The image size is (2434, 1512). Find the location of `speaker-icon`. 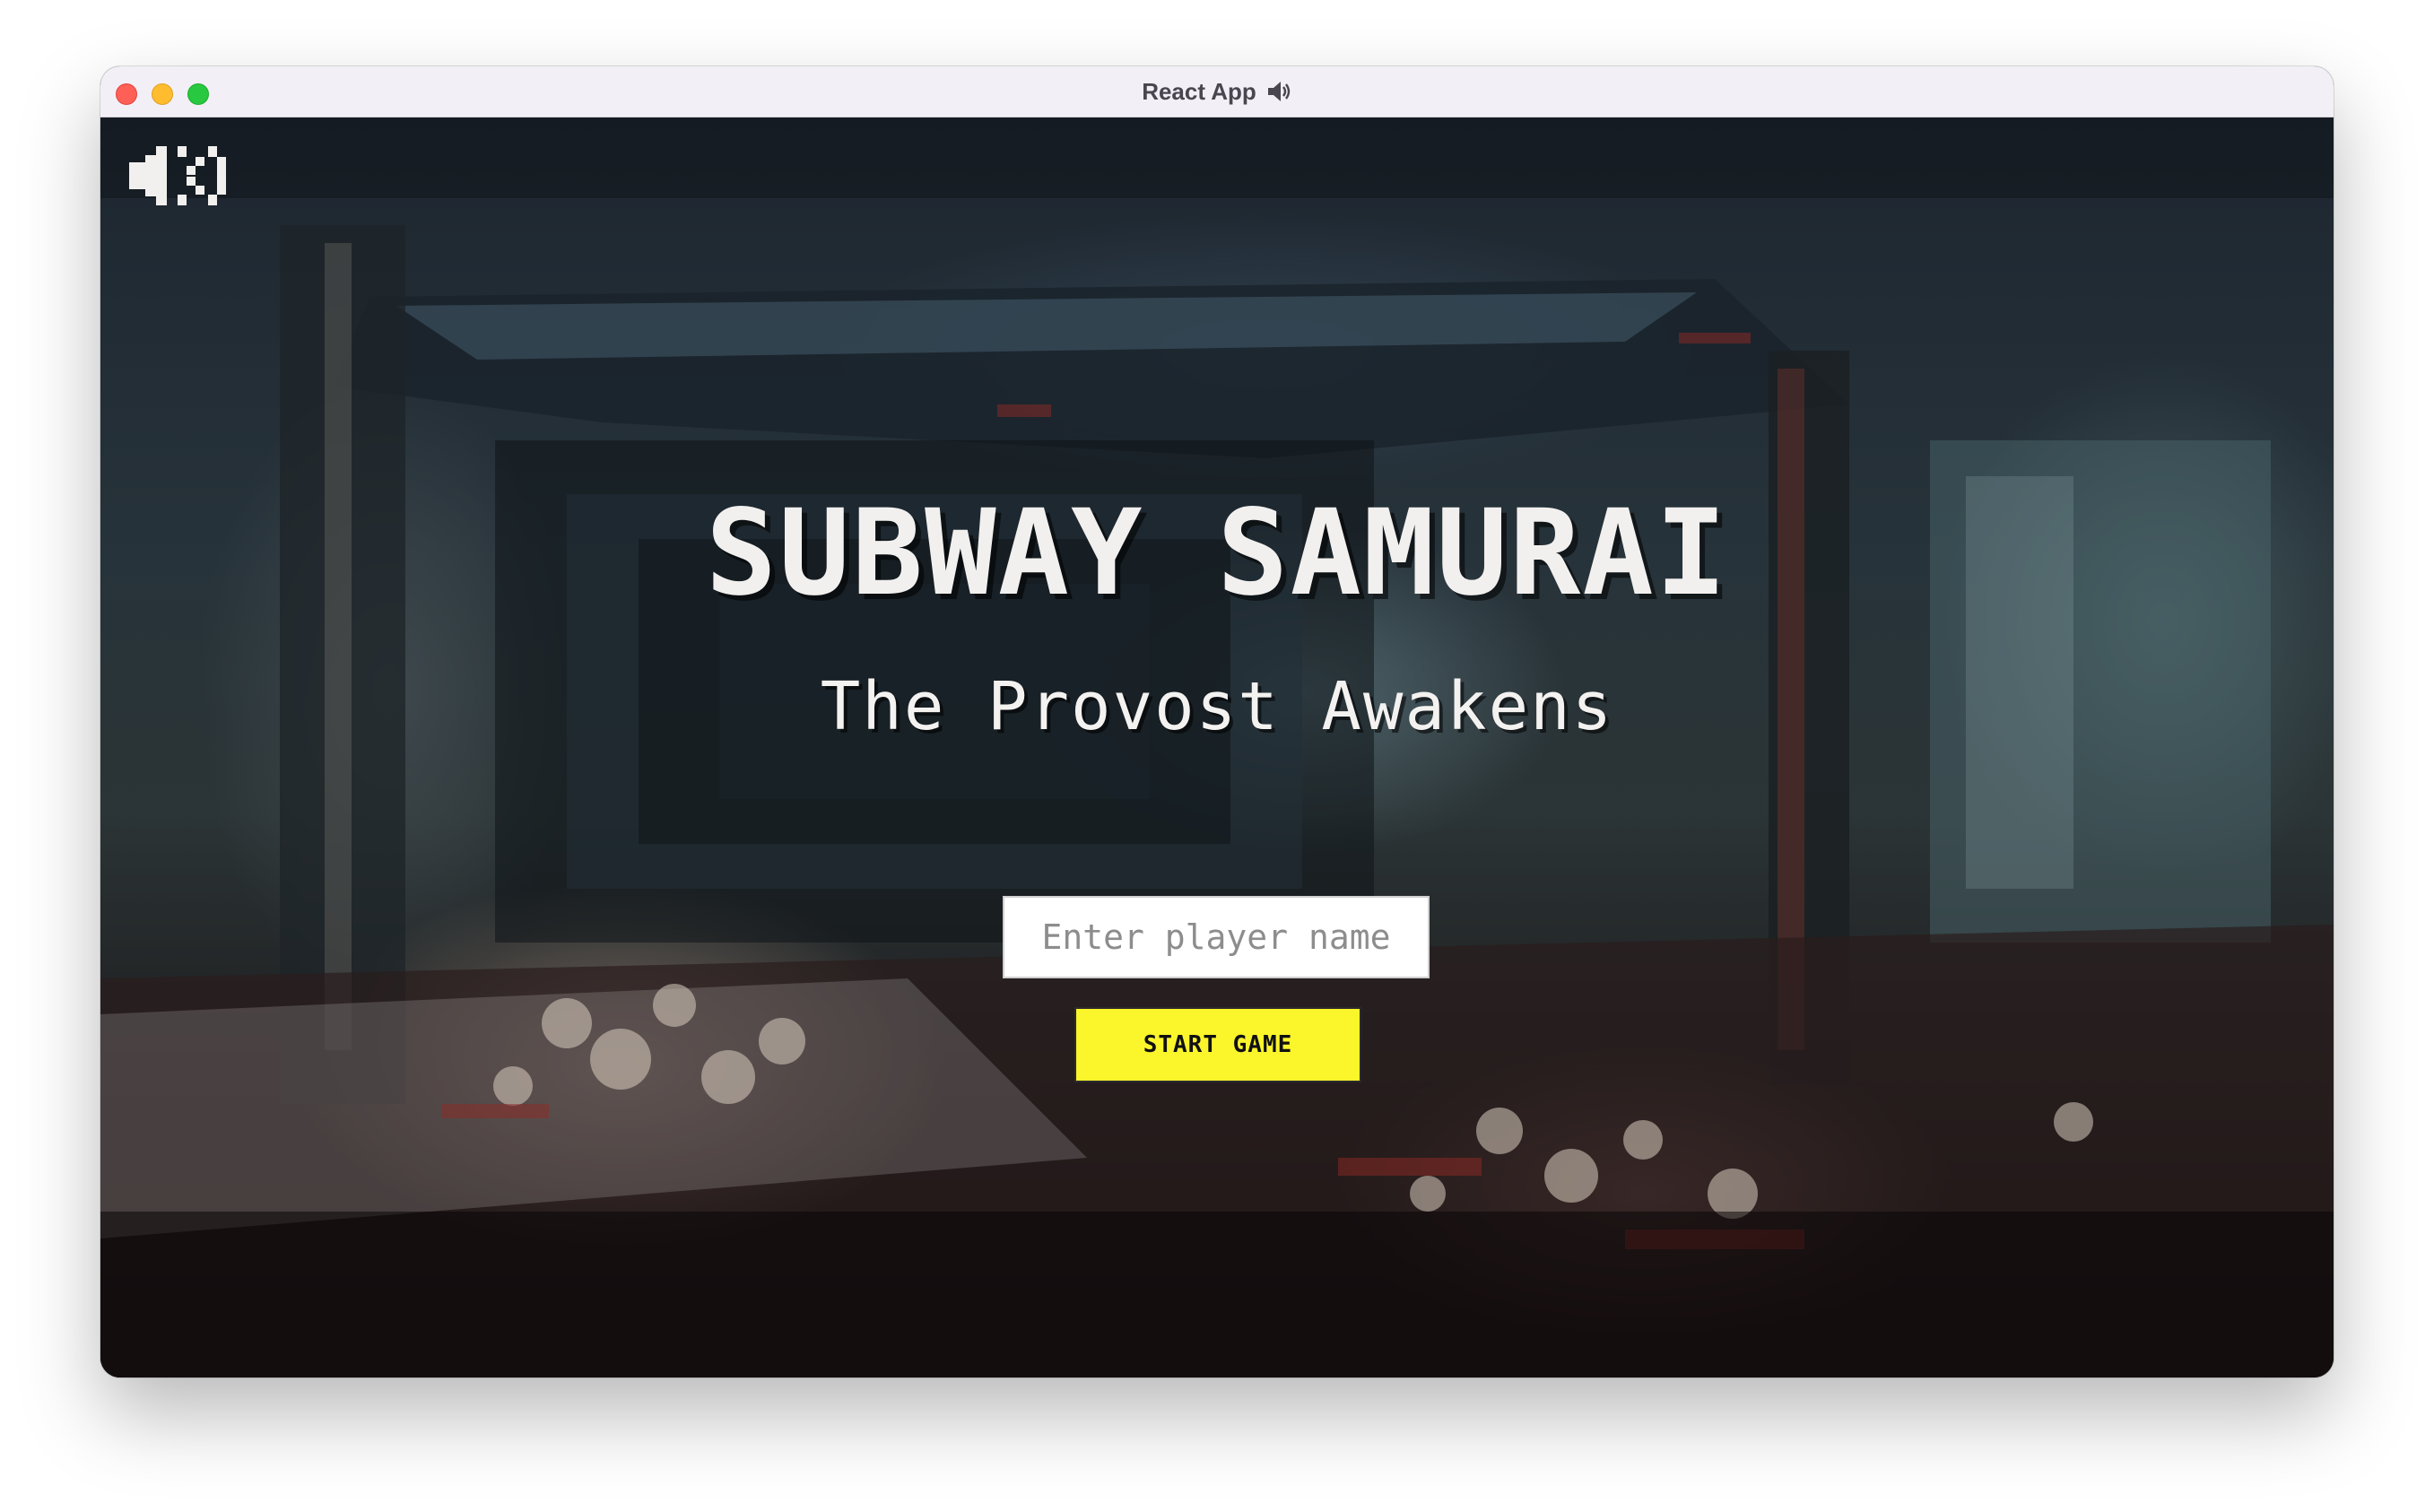

speaker-icon is located at coordinates (1279, 91).